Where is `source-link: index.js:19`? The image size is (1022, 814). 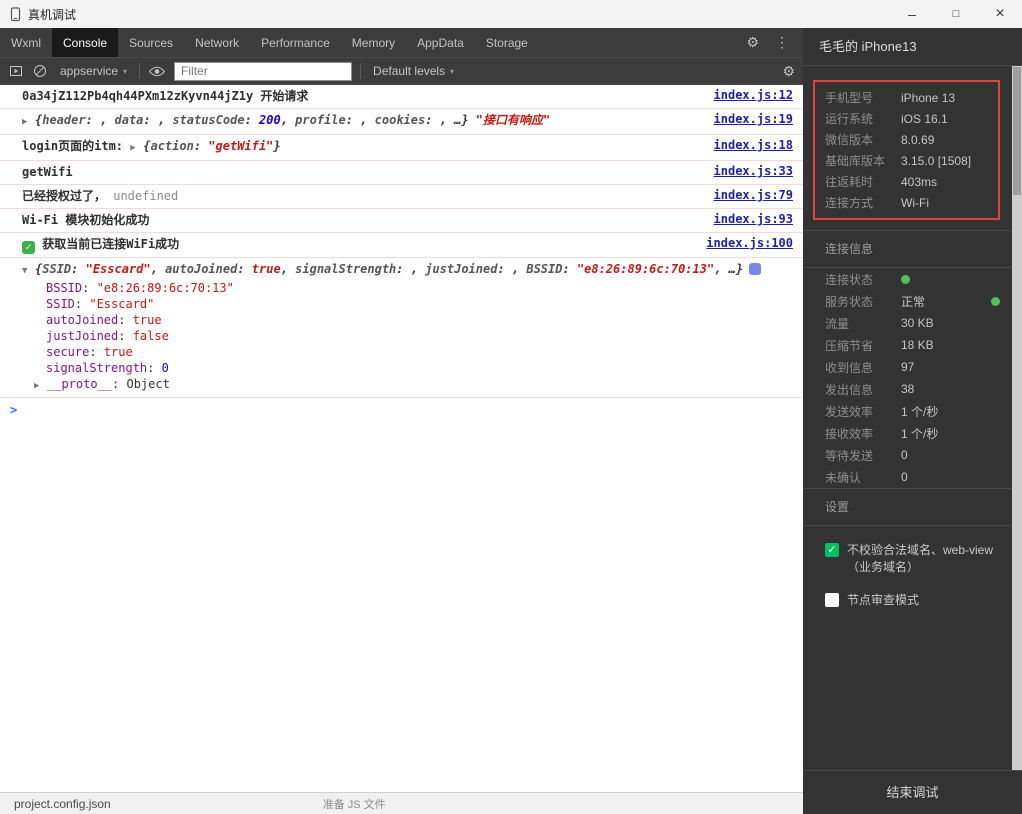 source-link: index.js:19 is located at coordinates (753, 119).